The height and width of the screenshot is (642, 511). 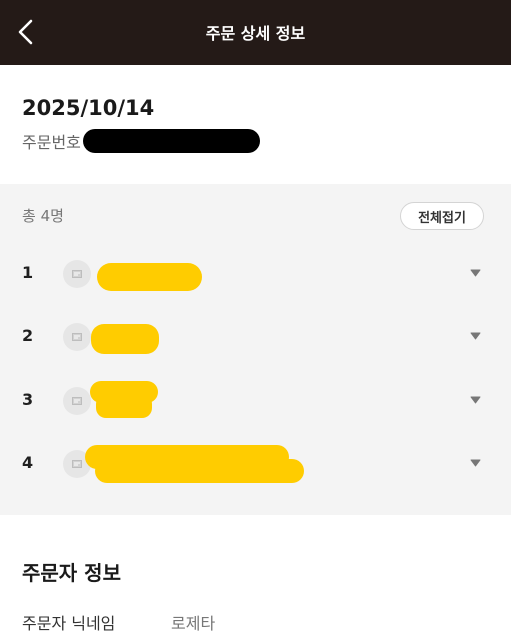 I want to click on order-date: 2025/10/14, so click(x=88, y=108).